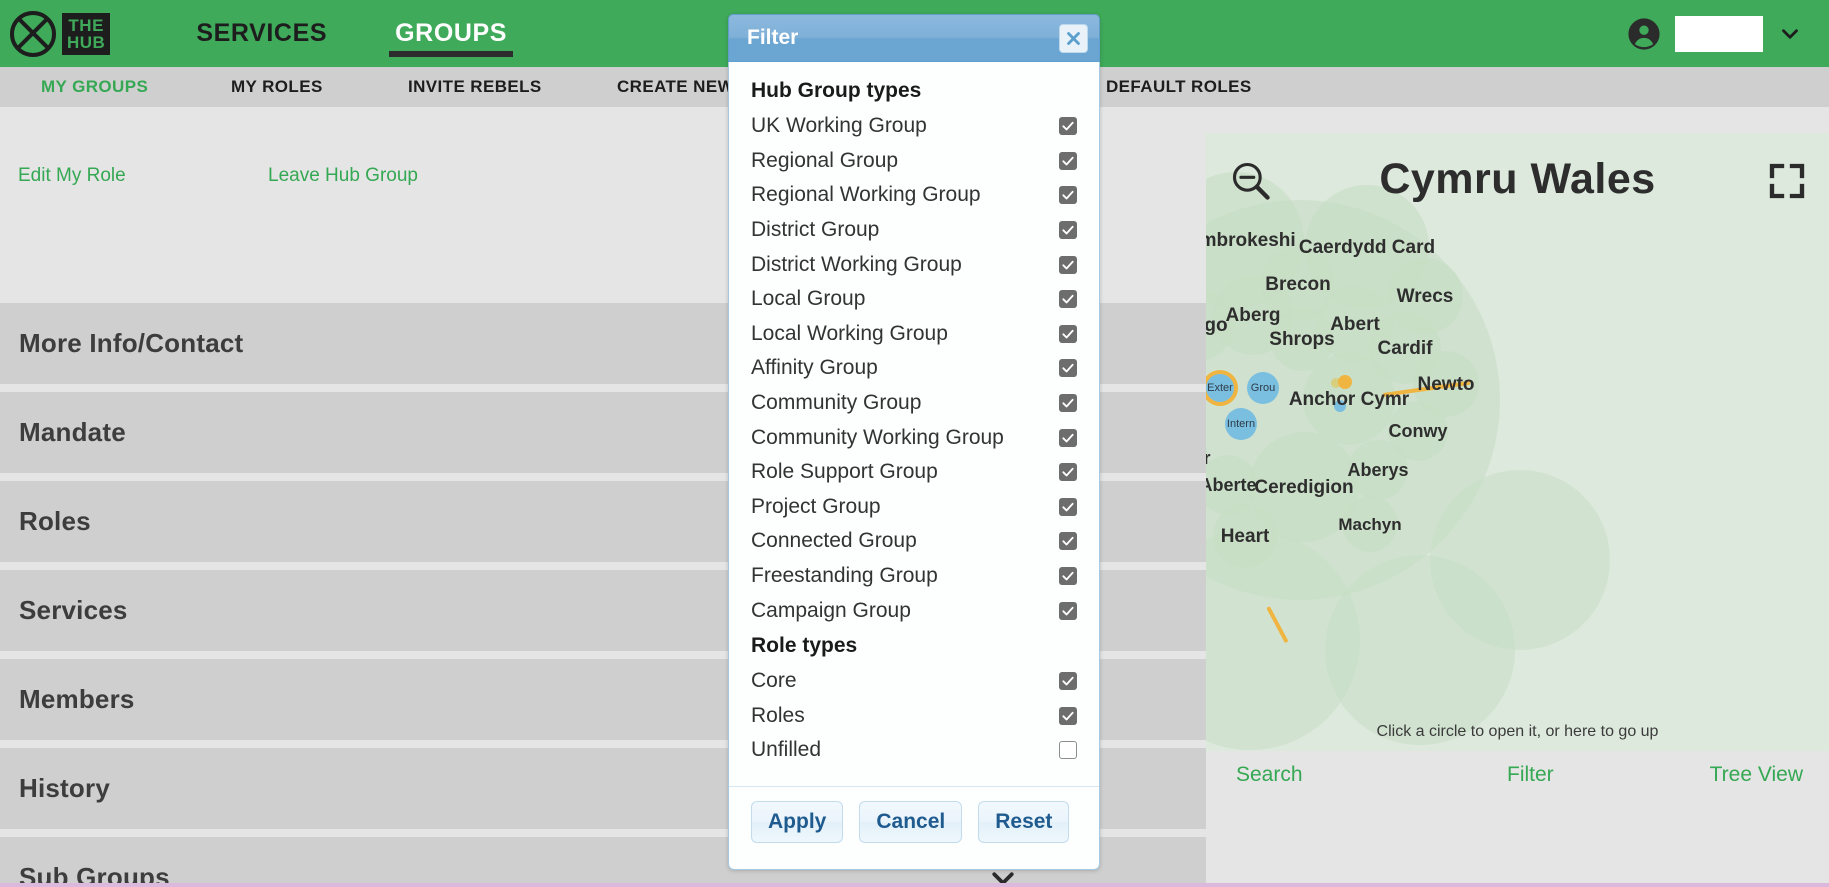  I want to click on main-nav: SERVICES GROUPS, so click(351, 33).